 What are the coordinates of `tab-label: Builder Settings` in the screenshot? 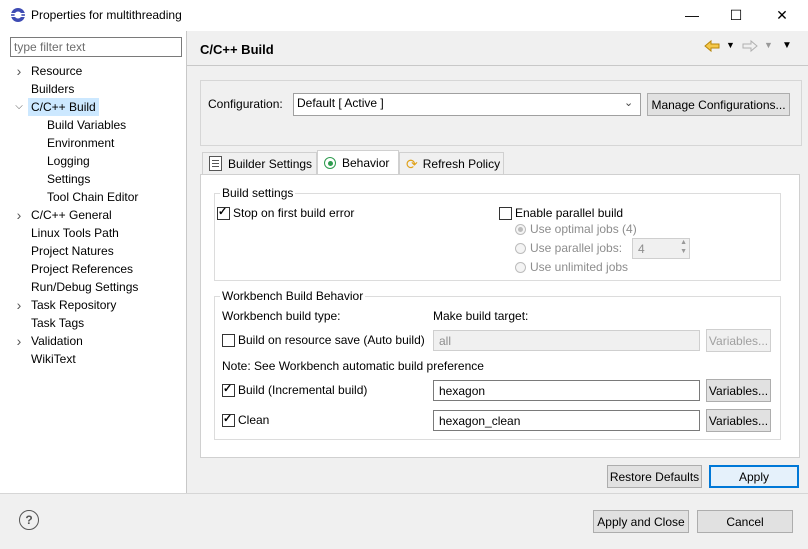 It's located at (270, 163).